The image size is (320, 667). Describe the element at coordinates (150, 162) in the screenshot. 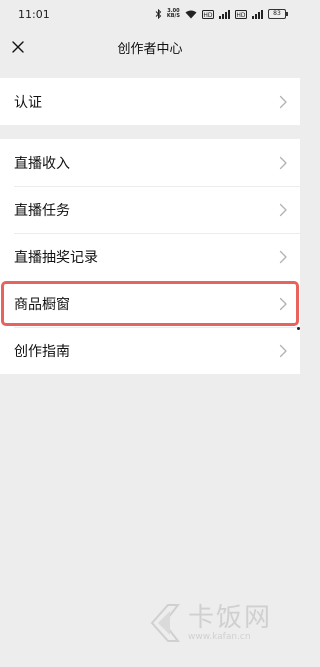

I see `menu-item-live-income: 直播收入` at that location.